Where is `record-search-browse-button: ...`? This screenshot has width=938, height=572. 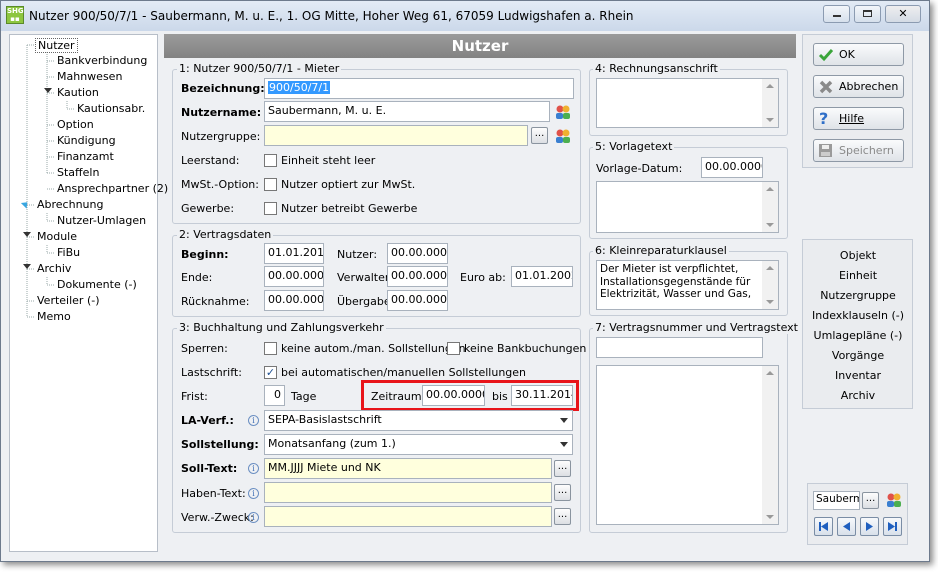 record-search-browse-button: ... is located at coordinates (870, 500).